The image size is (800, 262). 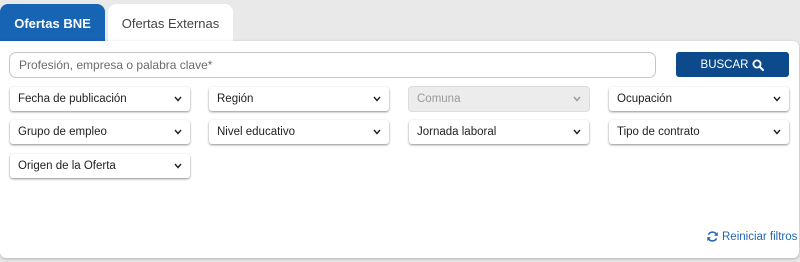 I want to click on search-button: BUSCAR, so click(x=732, y=64).